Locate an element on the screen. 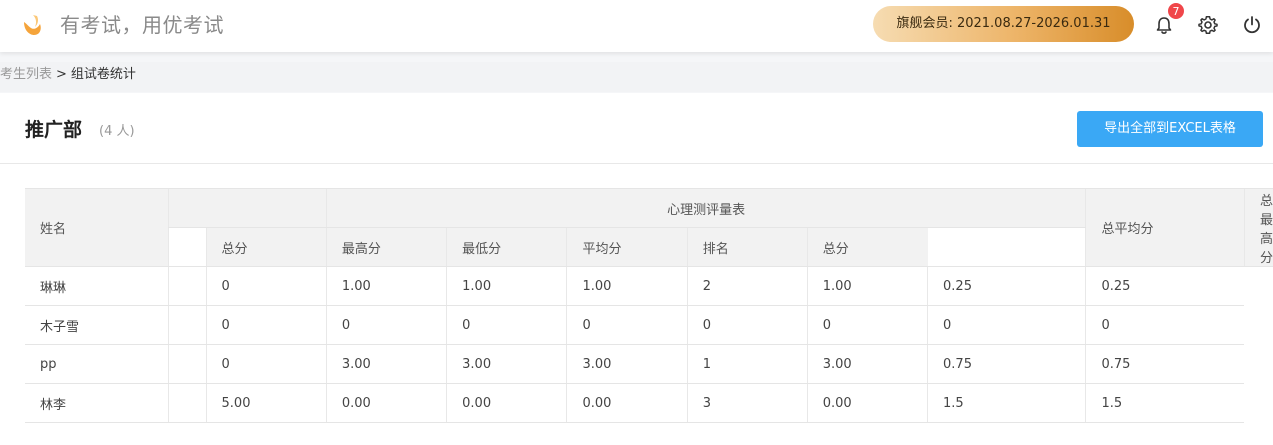  cell-score: 0.00 is located at coordinates (867, 403).